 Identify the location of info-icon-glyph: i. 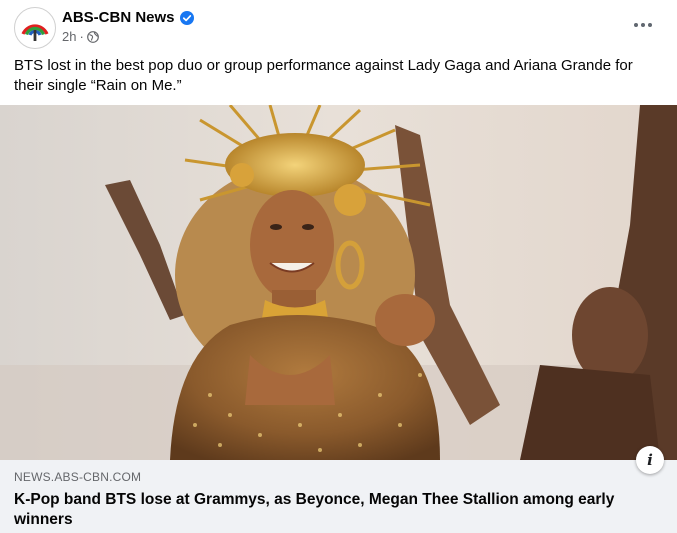
(650, 460).